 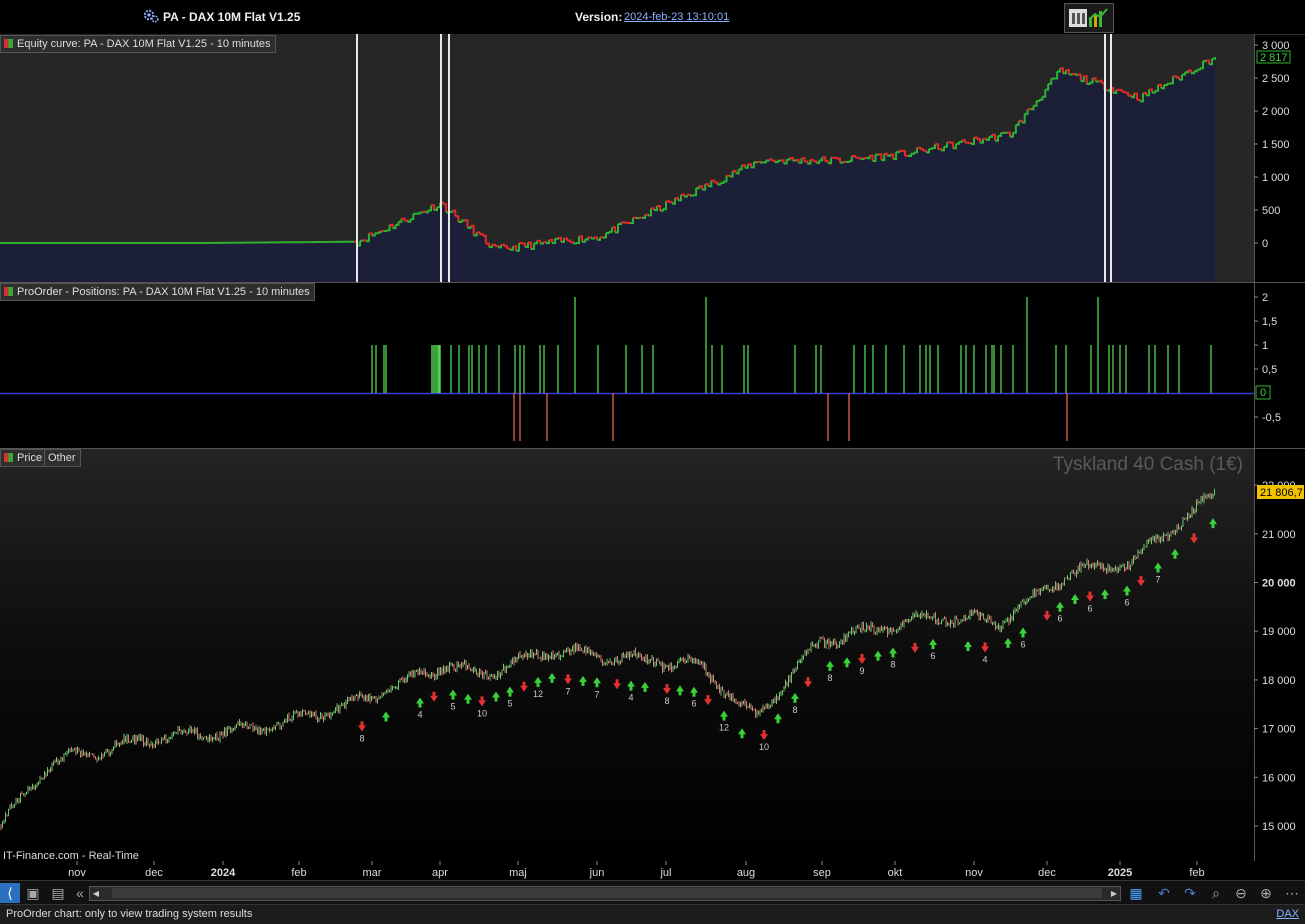 I want to click on other-tab: Other, so click(x=62, y=458).